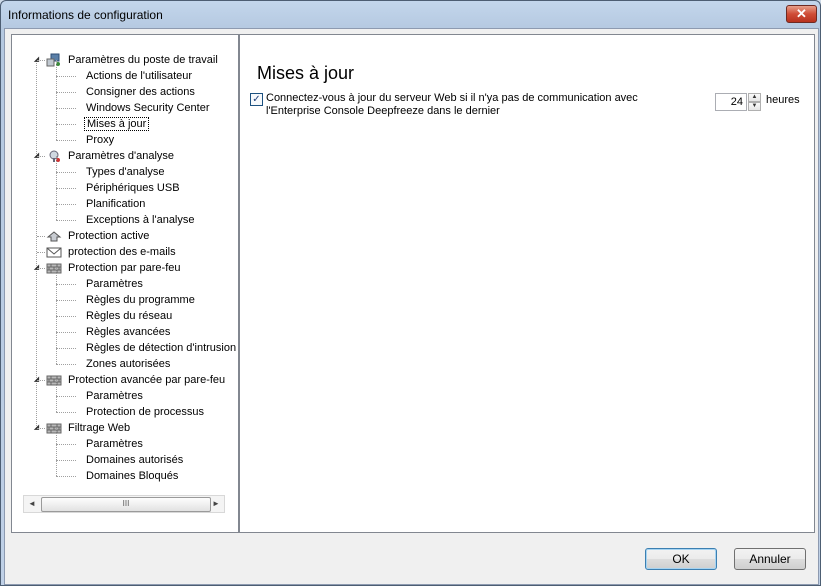 This screenshot has height=586, width=821. Describe the element at coordinates (32, 504) in the screenshot. I see `scroll-left-arrow-icon: ◄` at that location.